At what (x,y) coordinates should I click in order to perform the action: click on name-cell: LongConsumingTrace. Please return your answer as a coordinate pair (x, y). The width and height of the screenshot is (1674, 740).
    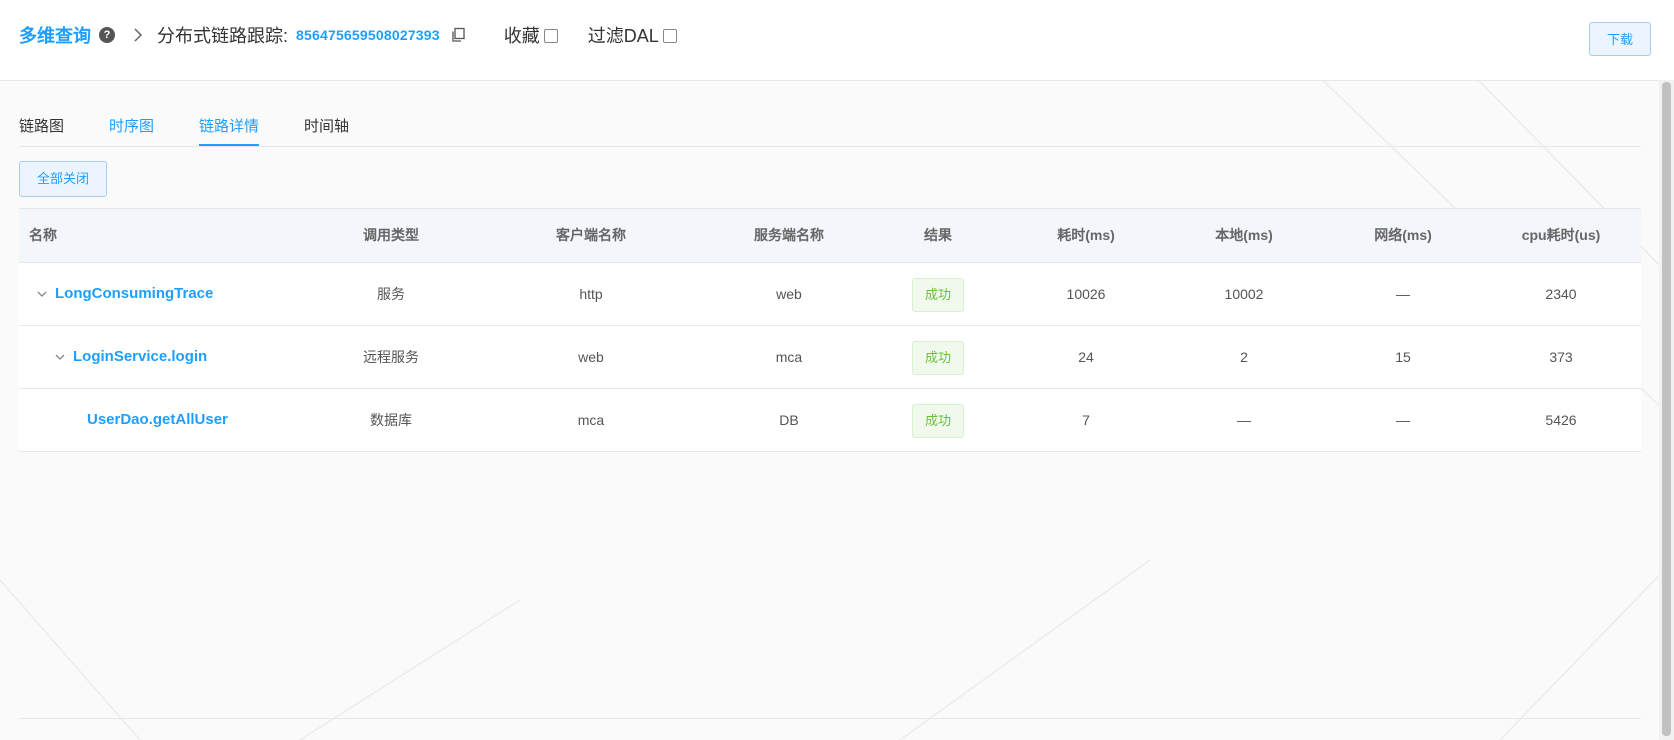
    Looking at the image, I should click on (160, 294).